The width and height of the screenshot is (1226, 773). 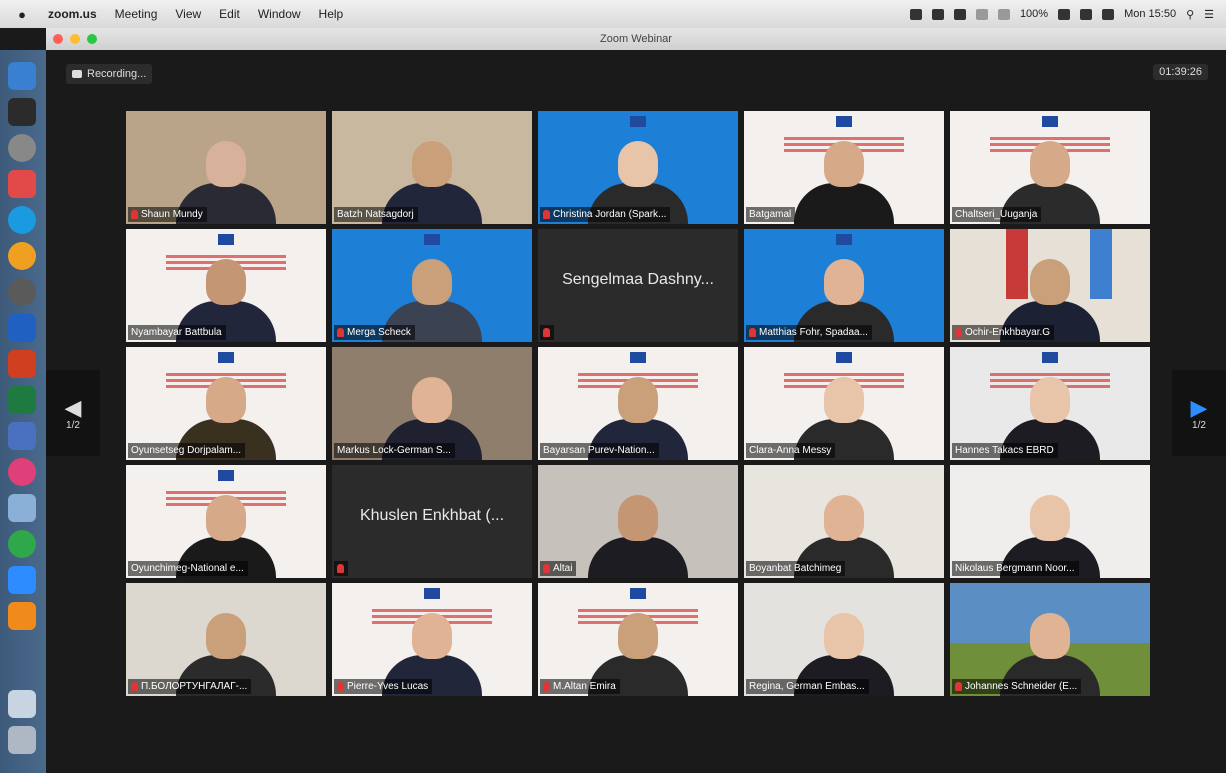 I want to click on word-icon, so click(x=22, y=328).